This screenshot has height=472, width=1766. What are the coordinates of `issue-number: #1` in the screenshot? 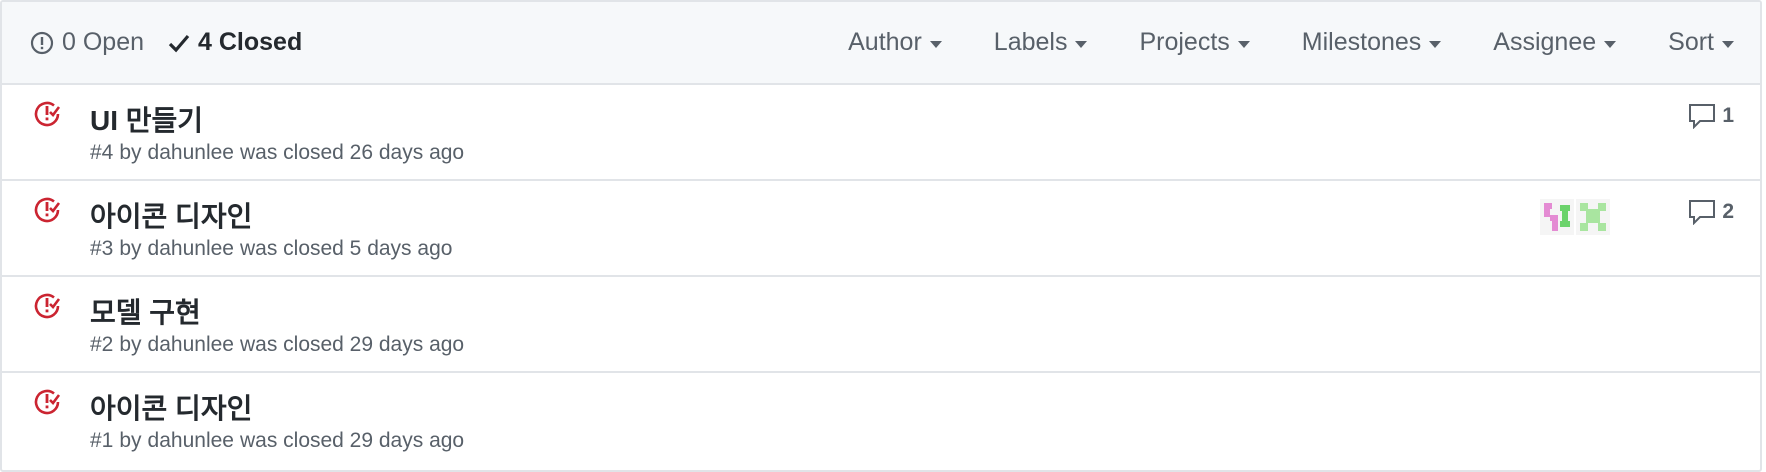 It's located at (102, 440).